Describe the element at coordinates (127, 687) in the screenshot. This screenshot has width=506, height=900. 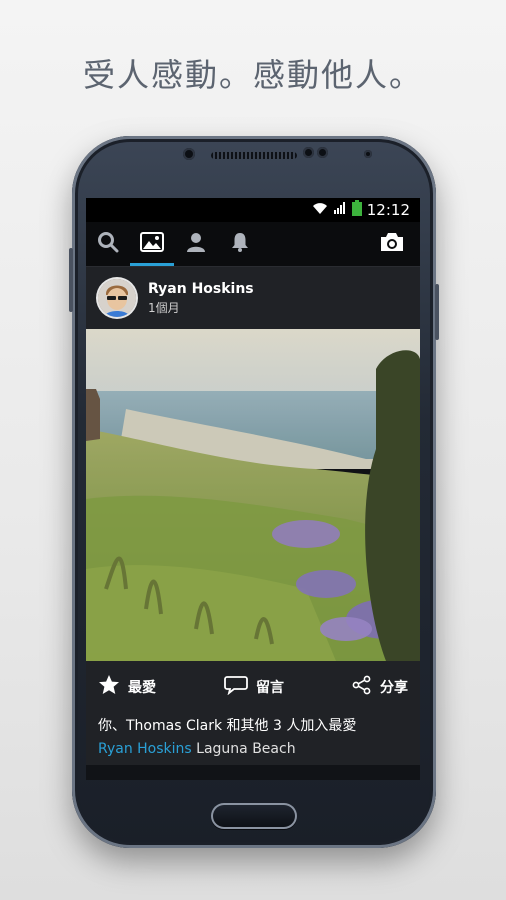
I see `like-button: 最愛` at that location.